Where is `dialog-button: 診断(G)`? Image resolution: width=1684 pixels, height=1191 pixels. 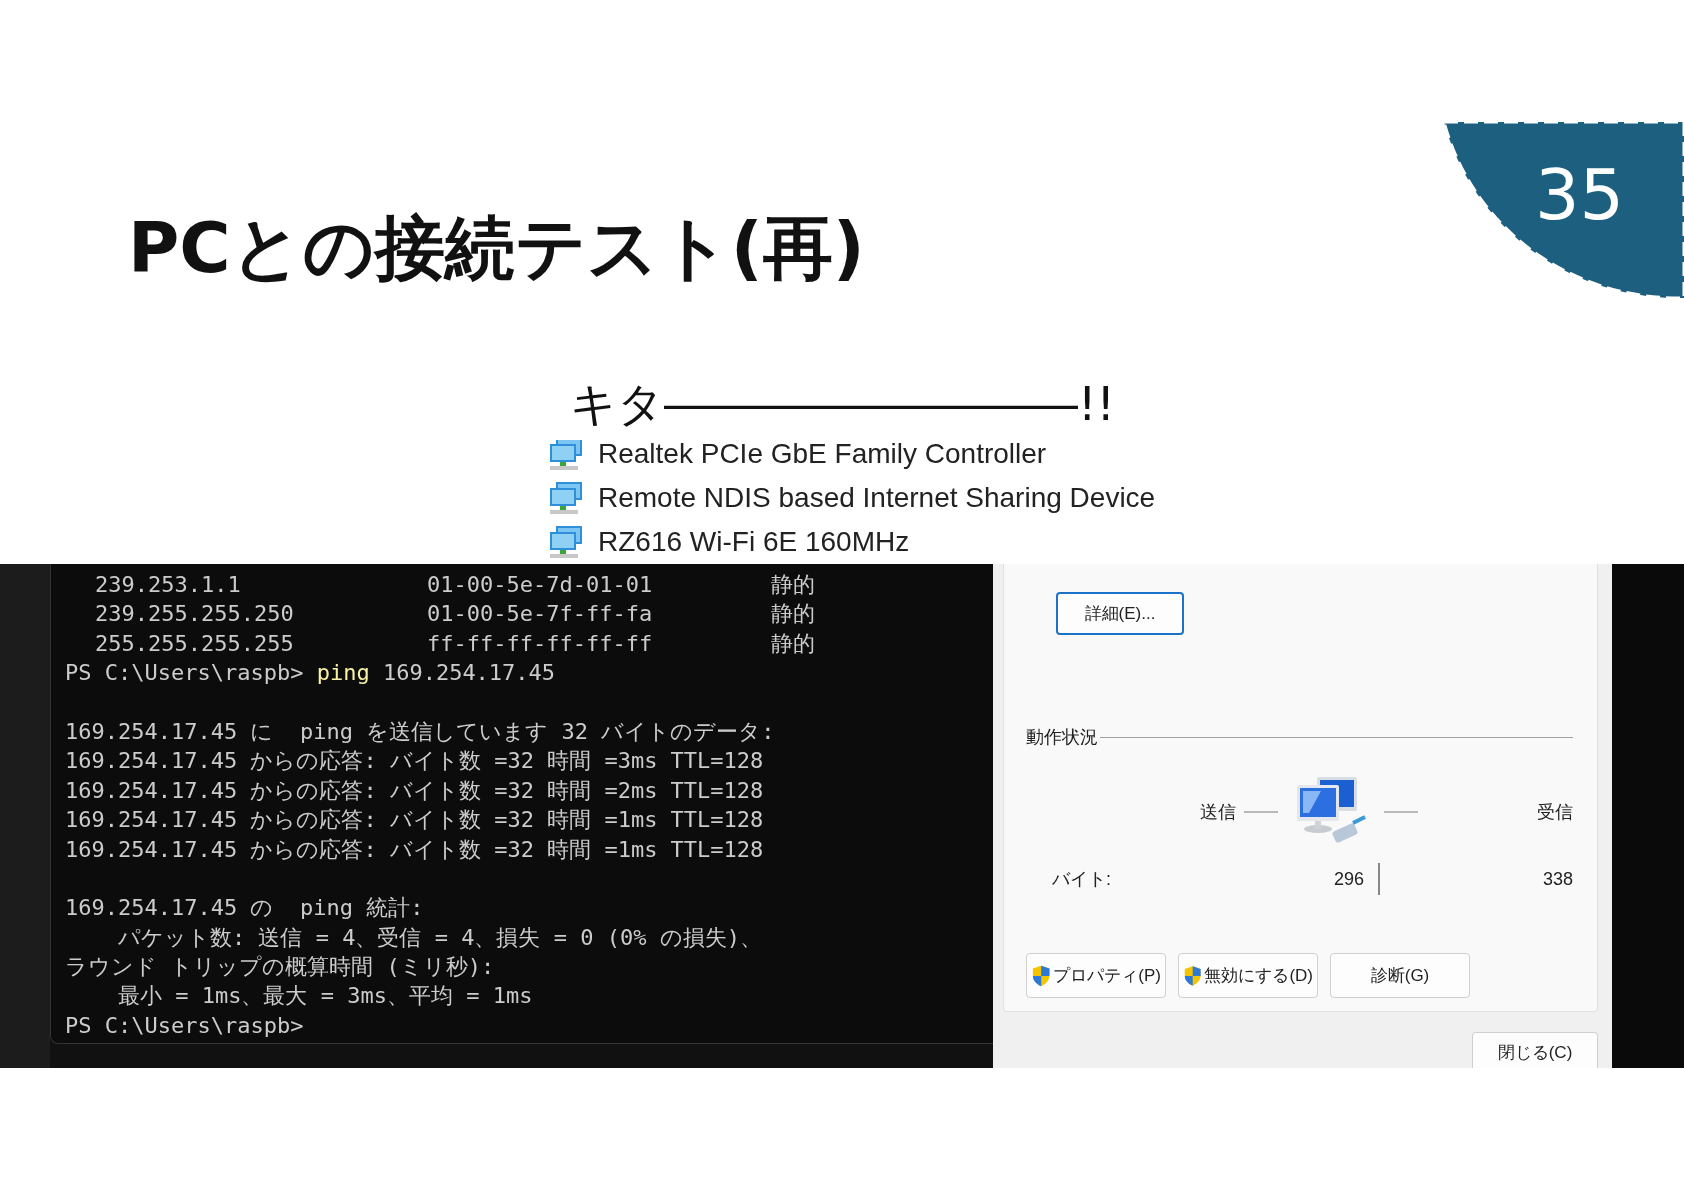 dialog-button: 診断(G) is located at coordinates (1400, 975).